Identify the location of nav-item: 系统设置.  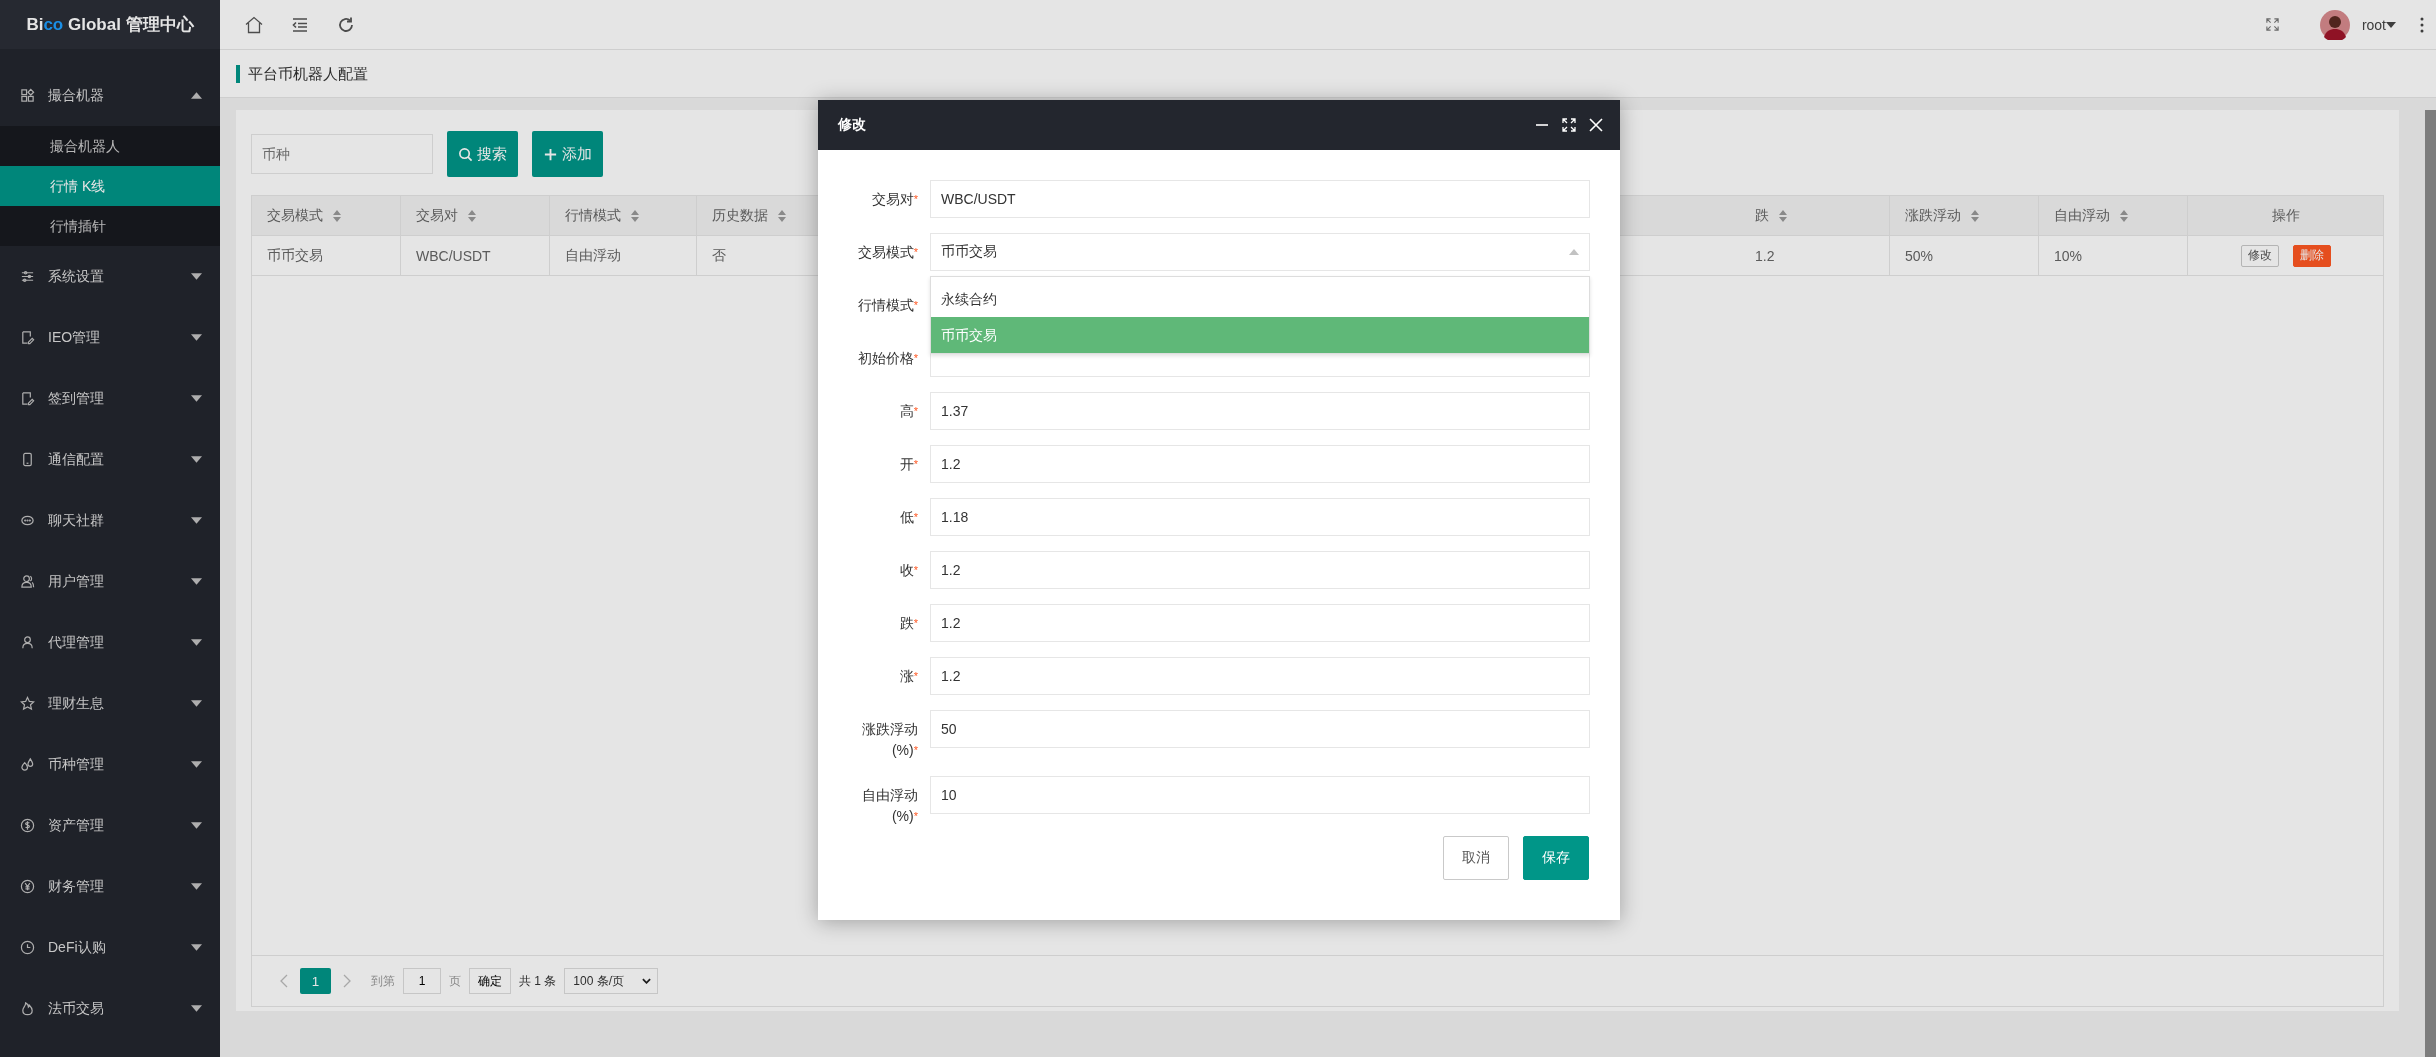
(110, 276).